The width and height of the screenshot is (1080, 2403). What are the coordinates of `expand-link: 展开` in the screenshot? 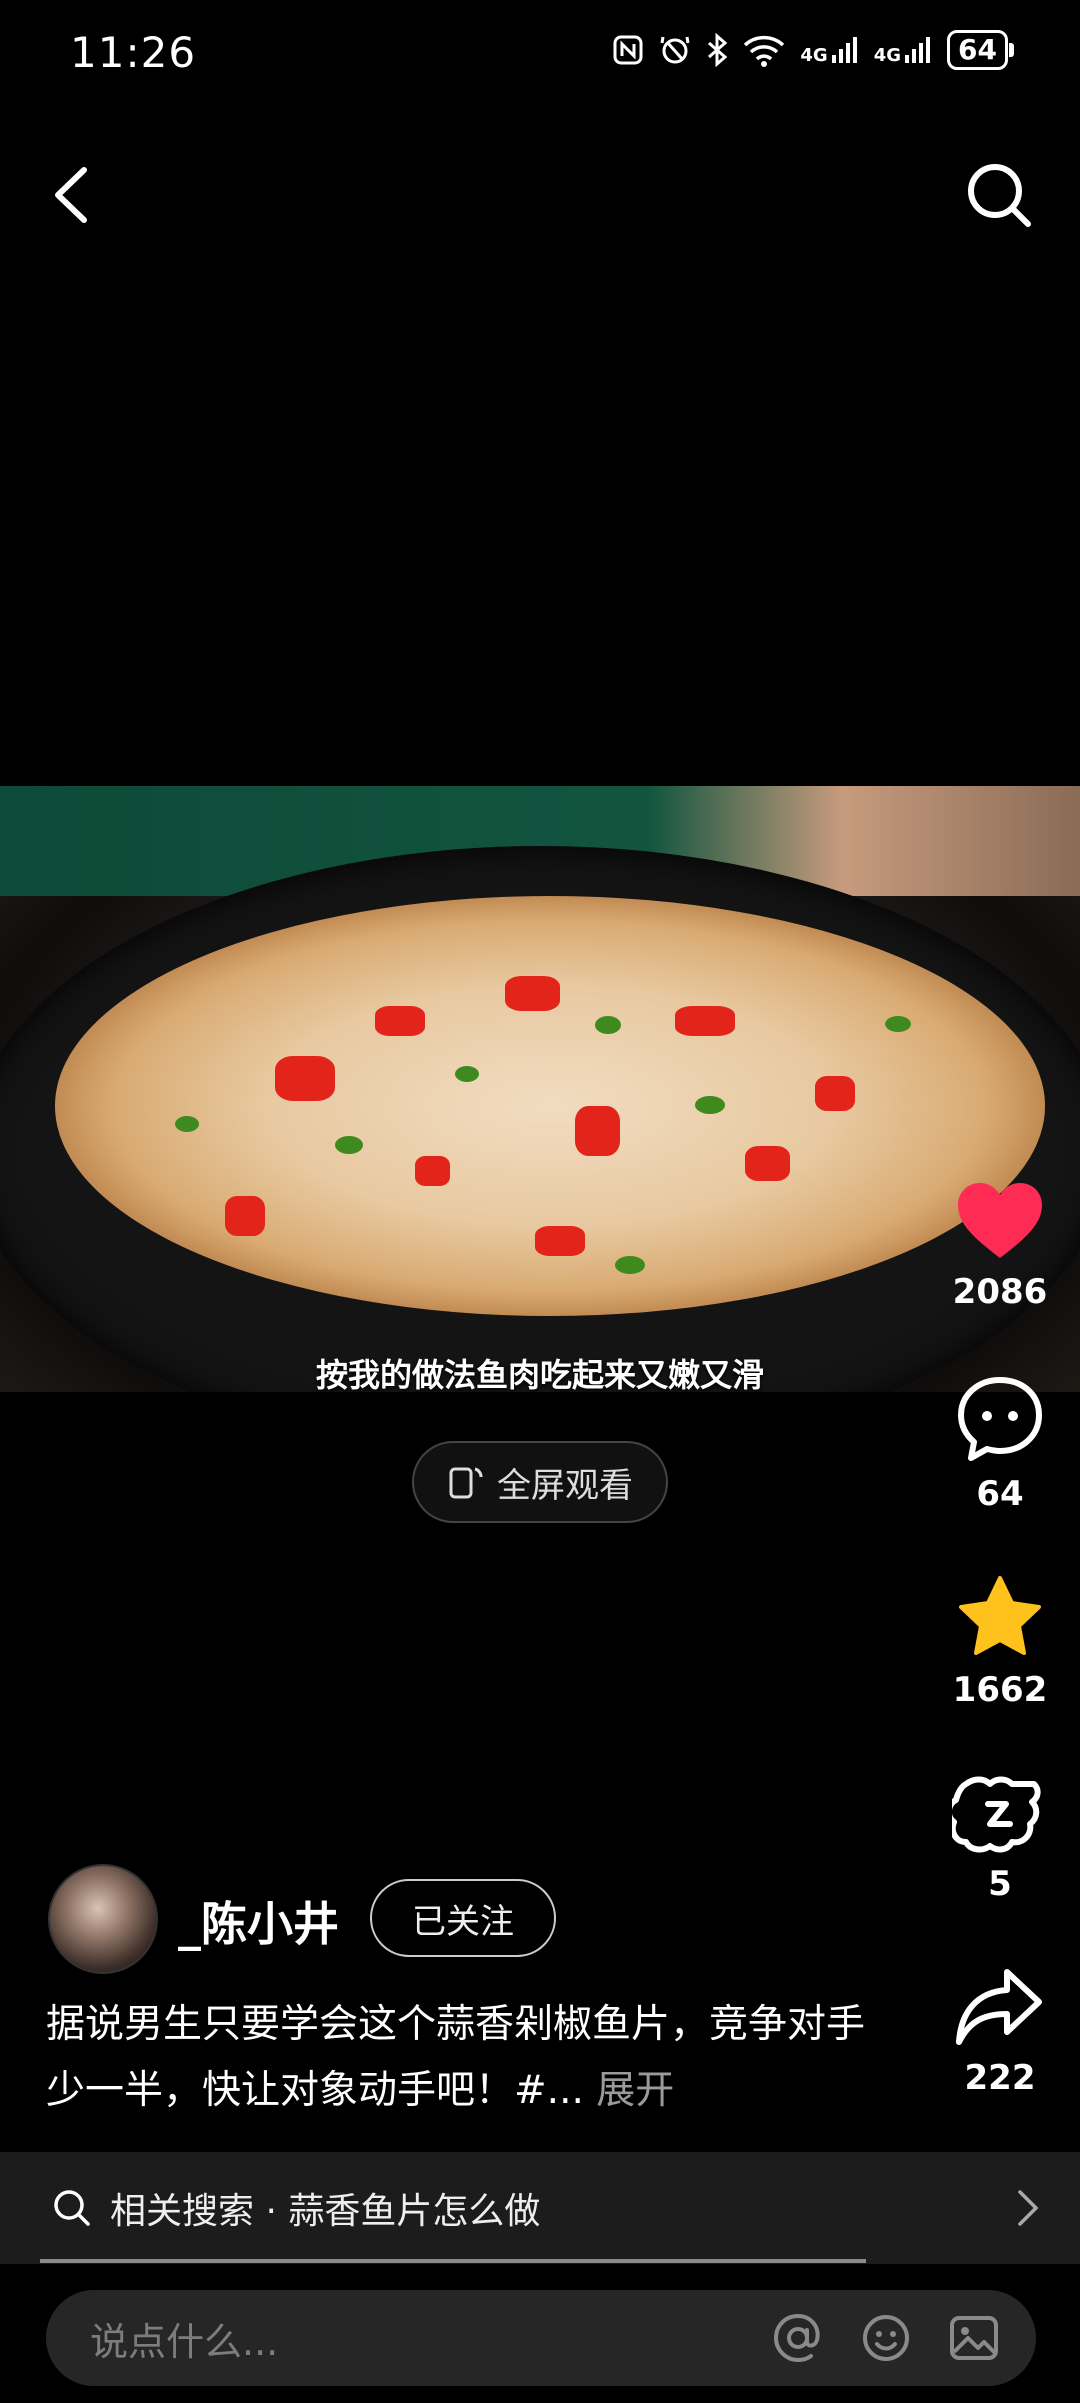 It's located at (635, 2090).